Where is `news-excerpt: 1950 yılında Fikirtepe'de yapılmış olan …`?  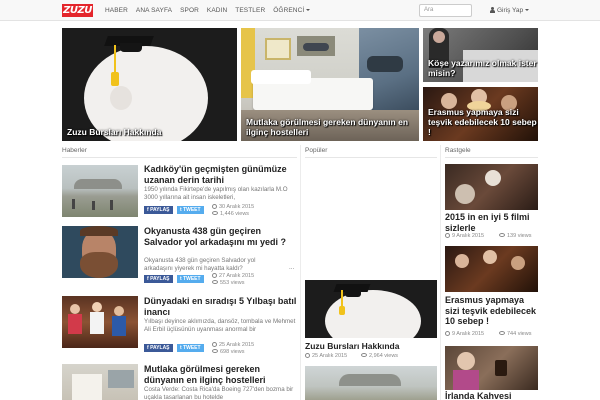 news-excerpt: 1950 yılında Fikirtepe'de yapılmış olan … is located at coordinates (216, 193).